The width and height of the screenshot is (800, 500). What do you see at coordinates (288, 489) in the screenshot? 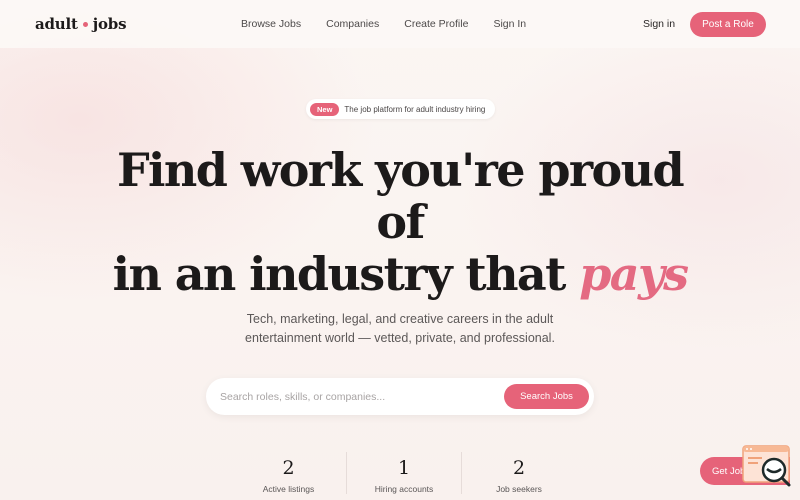
I see `stat-label: Active listings` at bounding box center [288, 489].